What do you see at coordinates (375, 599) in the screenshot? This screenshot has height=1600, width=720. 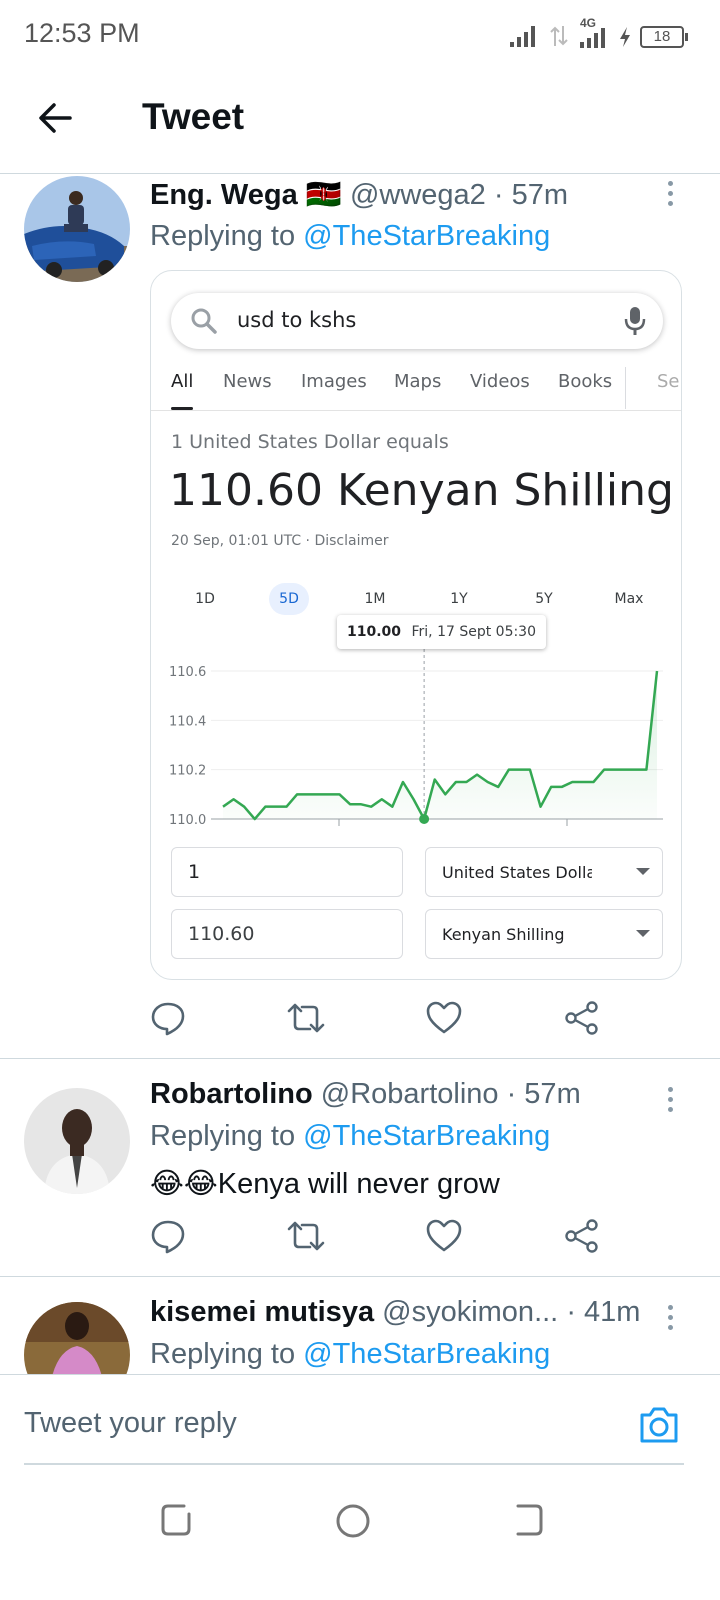 I see `range-1m: 1M` at bounding box center [375, 599].